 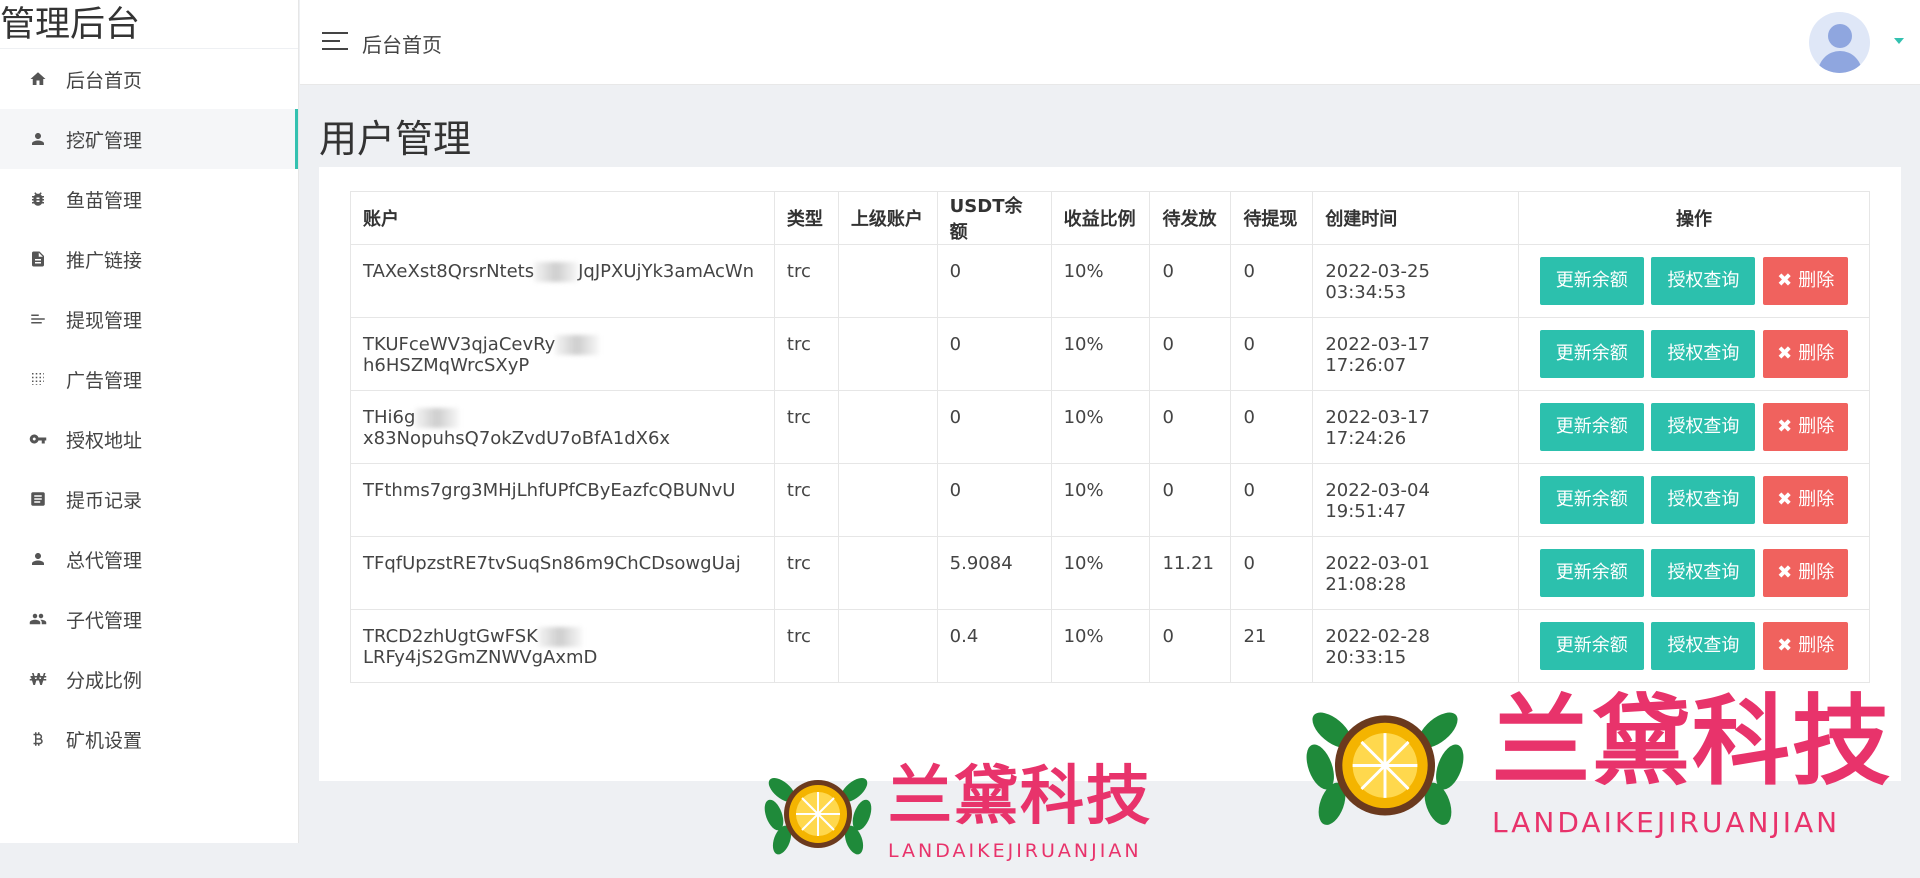 I want to click on sidebar-menu: 后台首页 挖矿管理 鱼苗管理 推广链接 提现管理 广告管理 授权地址 提币记录, so click(x=149, y=409).